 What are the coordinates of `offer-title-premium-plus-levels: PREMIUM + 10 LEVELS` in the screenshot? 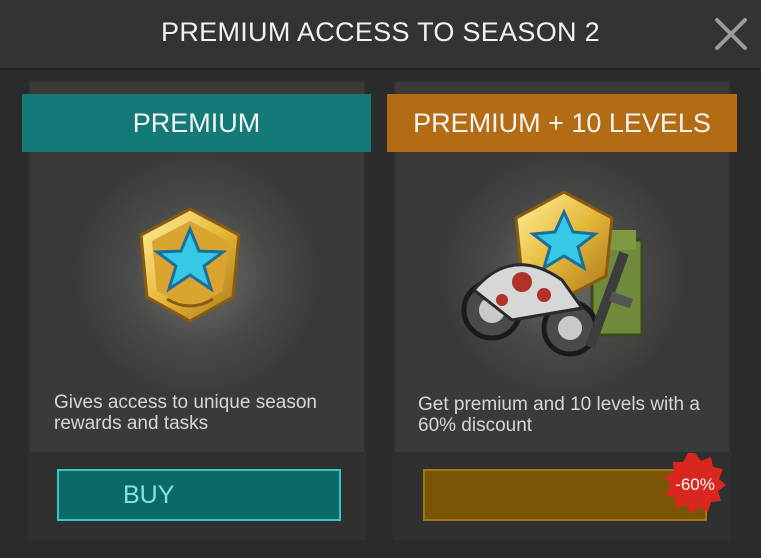 It's located at (562, 123).